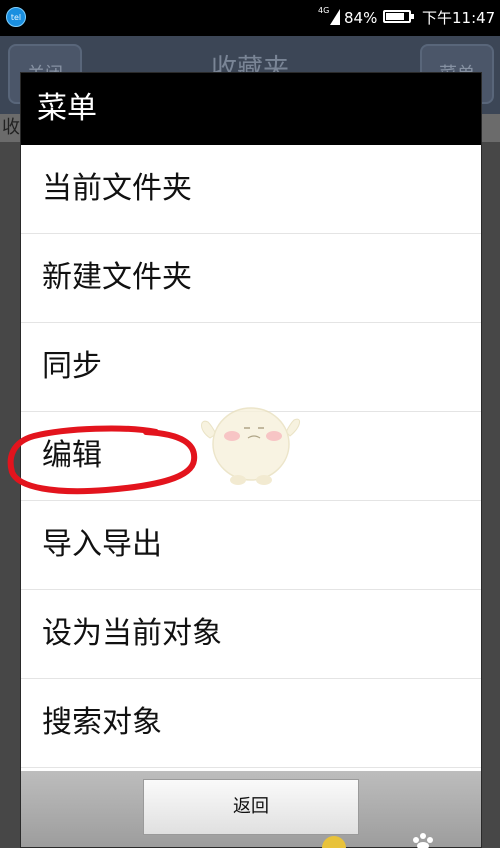 This screenshot has height=848, width=500. Describe the element at coordinates (251, 189) in the screenshot. I see `menu-item-current-folder: 当前文件夹` at that location.